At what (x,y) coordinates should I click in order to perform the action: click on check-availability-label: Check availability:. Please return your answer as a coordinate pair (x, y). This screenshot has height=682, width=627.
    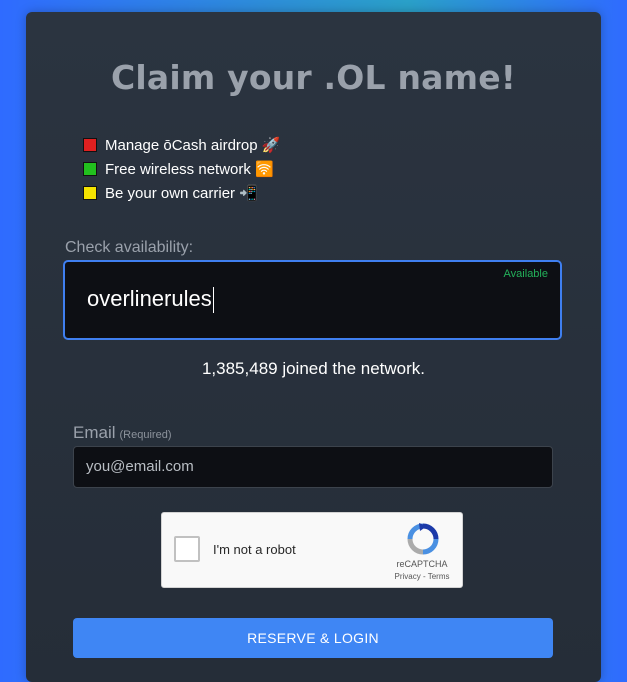
    Looking at the image, I should click on (129, 247).